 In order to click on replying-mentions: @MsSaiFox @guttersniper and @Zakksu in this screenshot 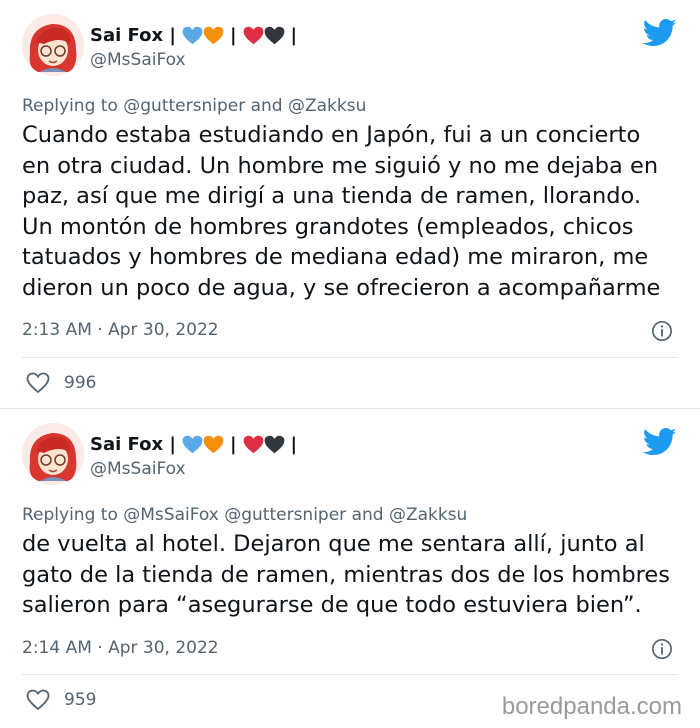, I will do `click(295, 515)`.